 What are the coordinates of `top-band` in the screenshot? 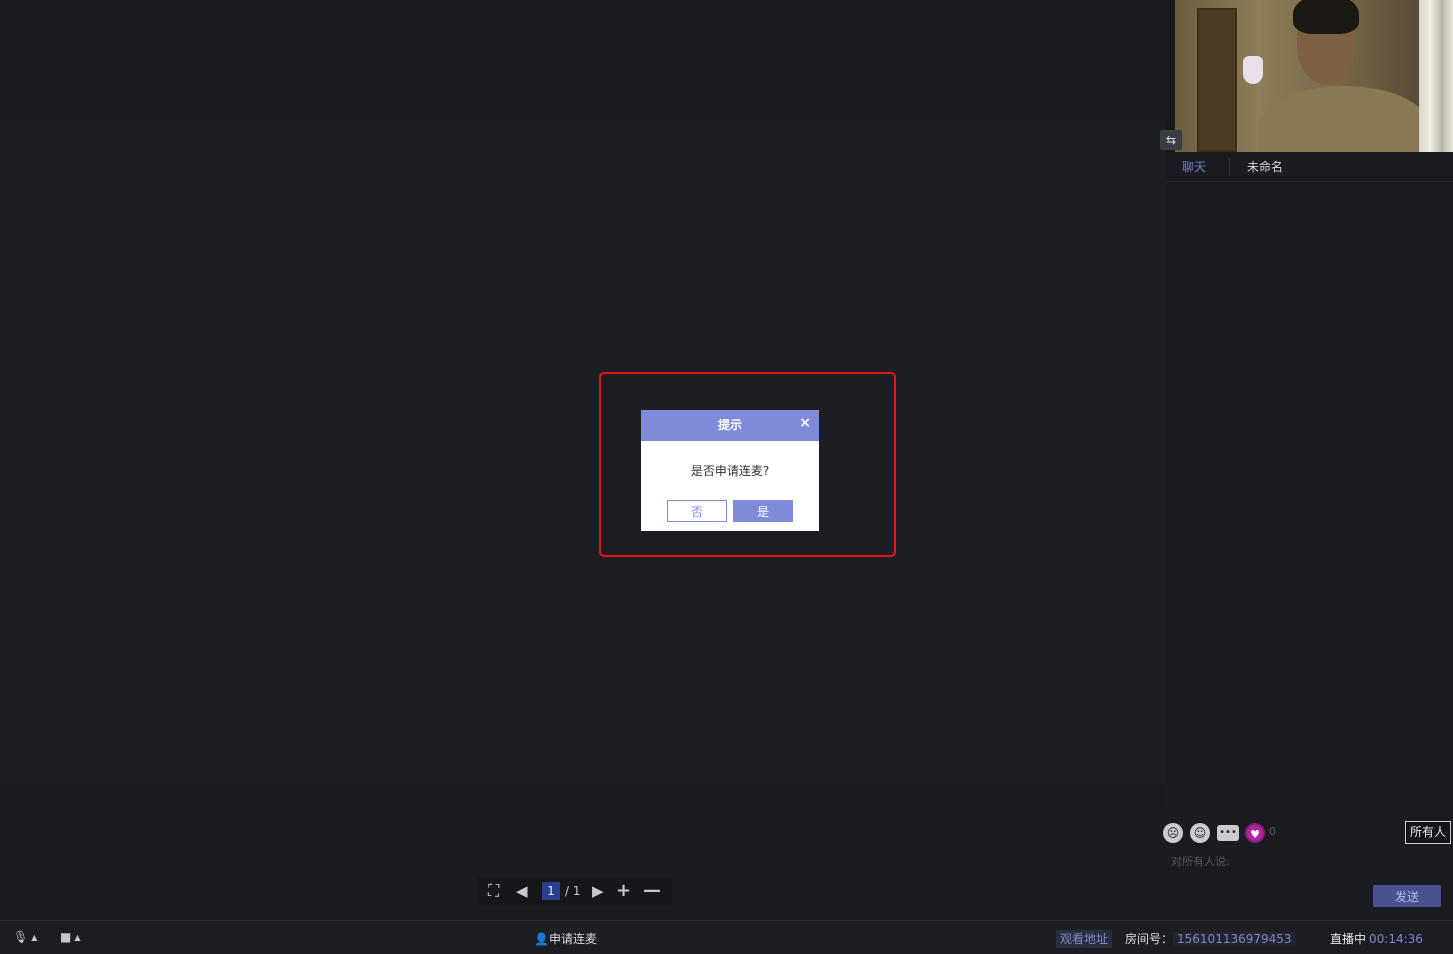 It's located at (587, 60).